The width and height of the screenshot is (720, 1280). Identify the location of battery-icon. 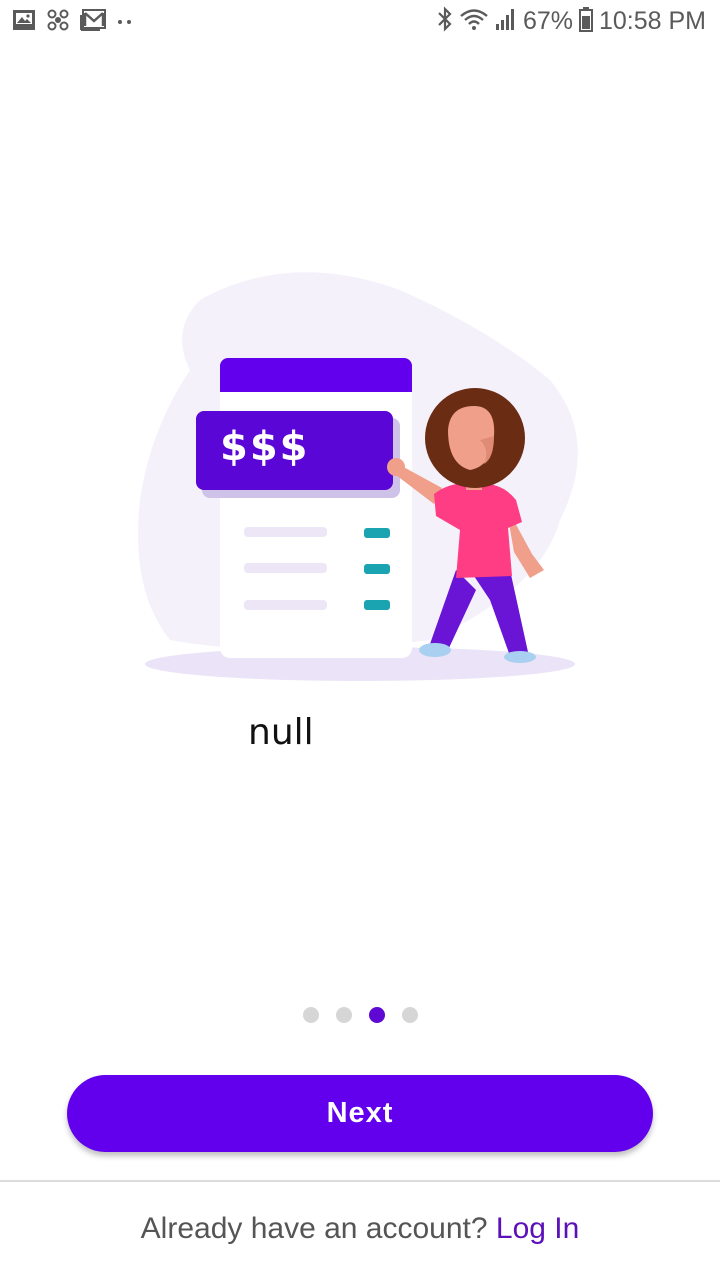
(585, 21).